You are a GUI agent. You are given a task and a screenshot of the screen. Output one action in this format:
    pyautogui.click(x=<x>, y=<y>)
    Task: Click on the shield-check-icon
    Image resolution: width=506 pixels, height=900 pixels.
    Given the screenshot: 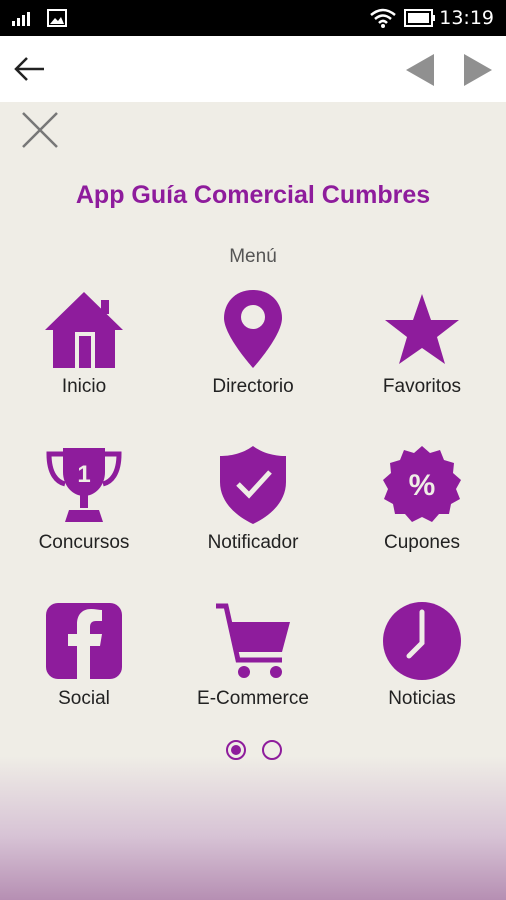 What is the action you would take?
    pyautogui.click(x=253, y=485)
    